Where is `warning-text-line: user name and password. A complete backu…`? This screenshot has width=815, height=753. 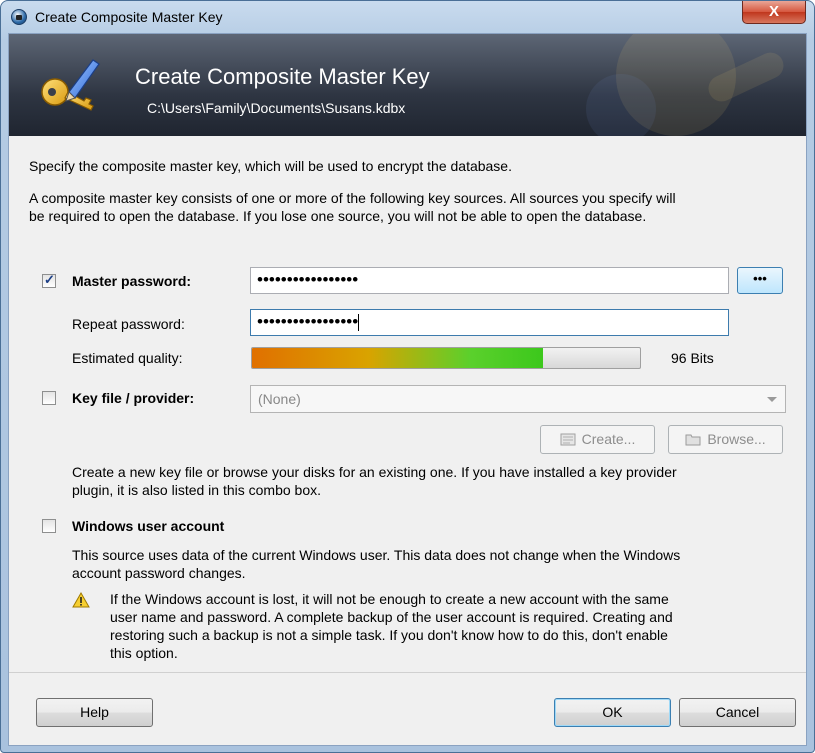
warning-text-line: user name and password. A complete backu… is located at coordinates (391, 617).